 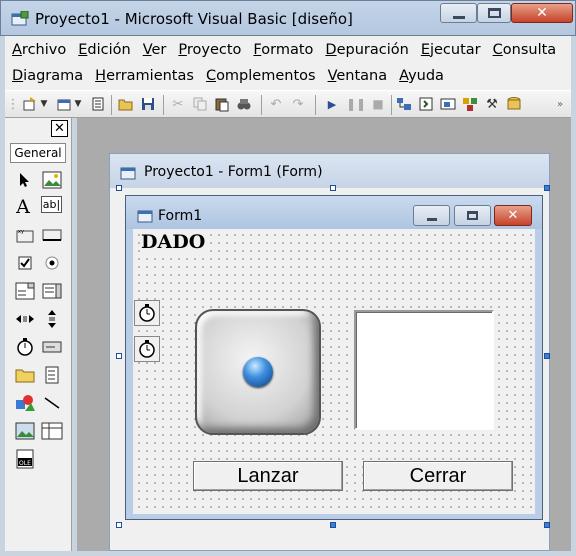 What do you see at coordinates (38, 129) in the screenshot?
I see `toolbox-header: ✕` at bounding box center [38, 129].